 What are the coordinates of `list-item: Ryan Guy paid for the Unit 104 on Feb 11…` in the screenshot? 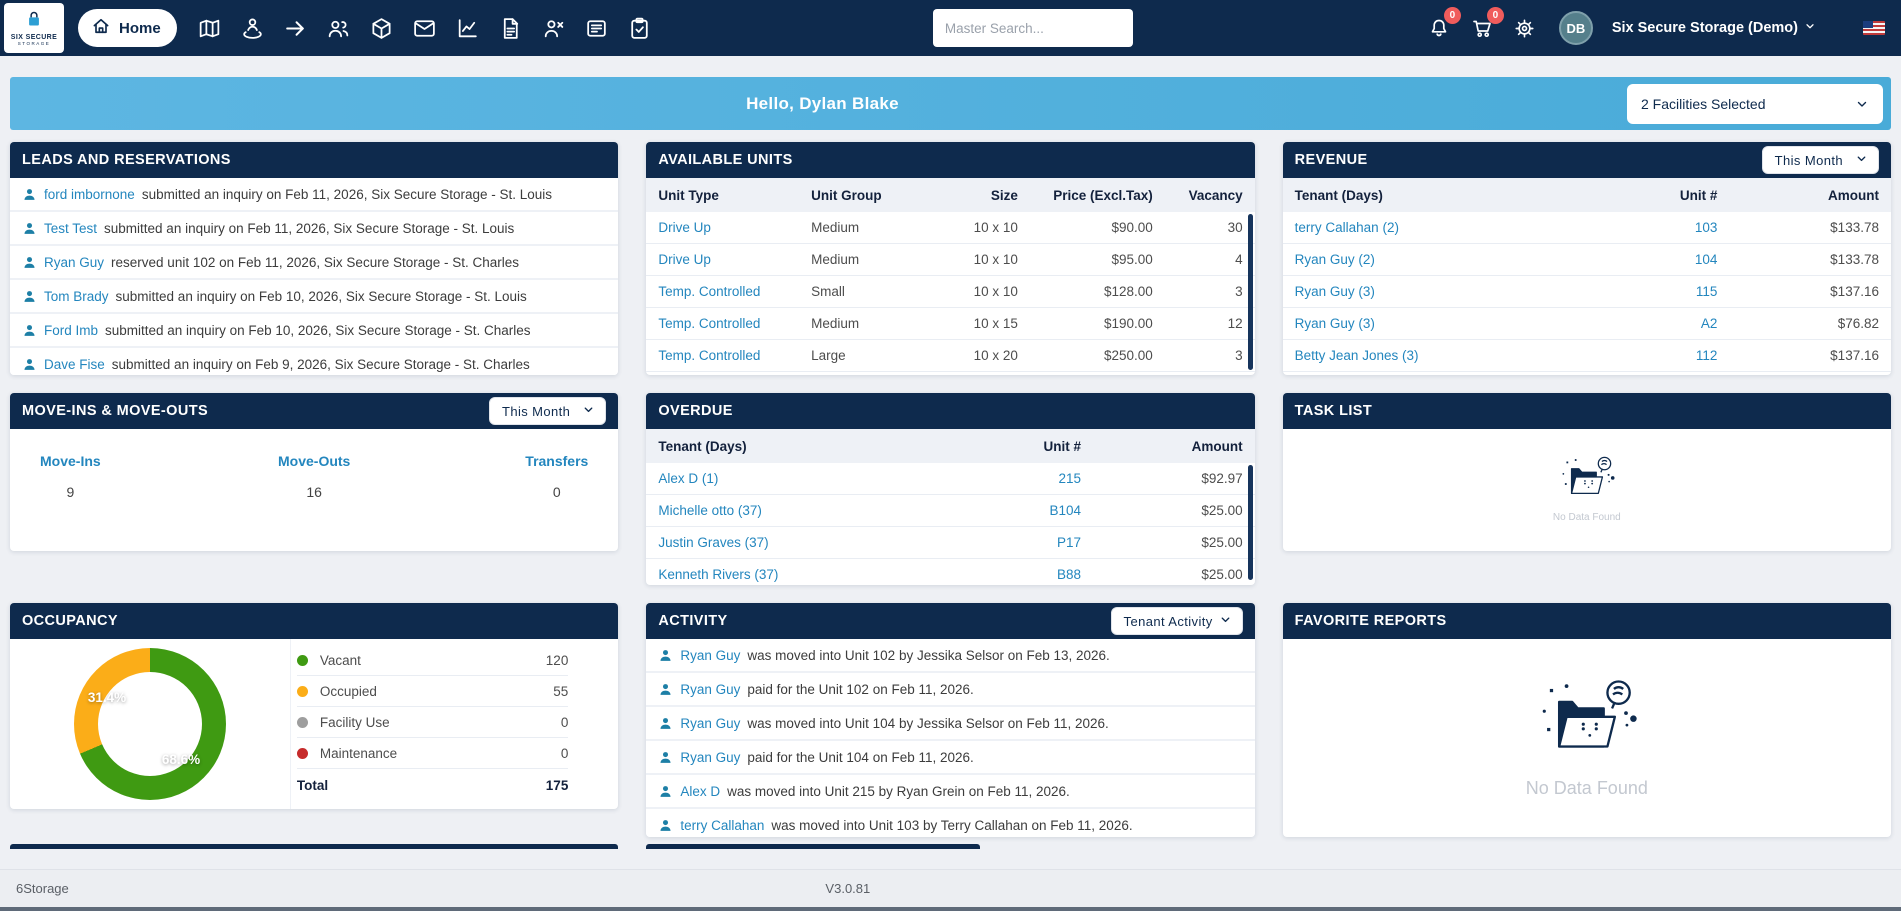 It's located at (950, 758).